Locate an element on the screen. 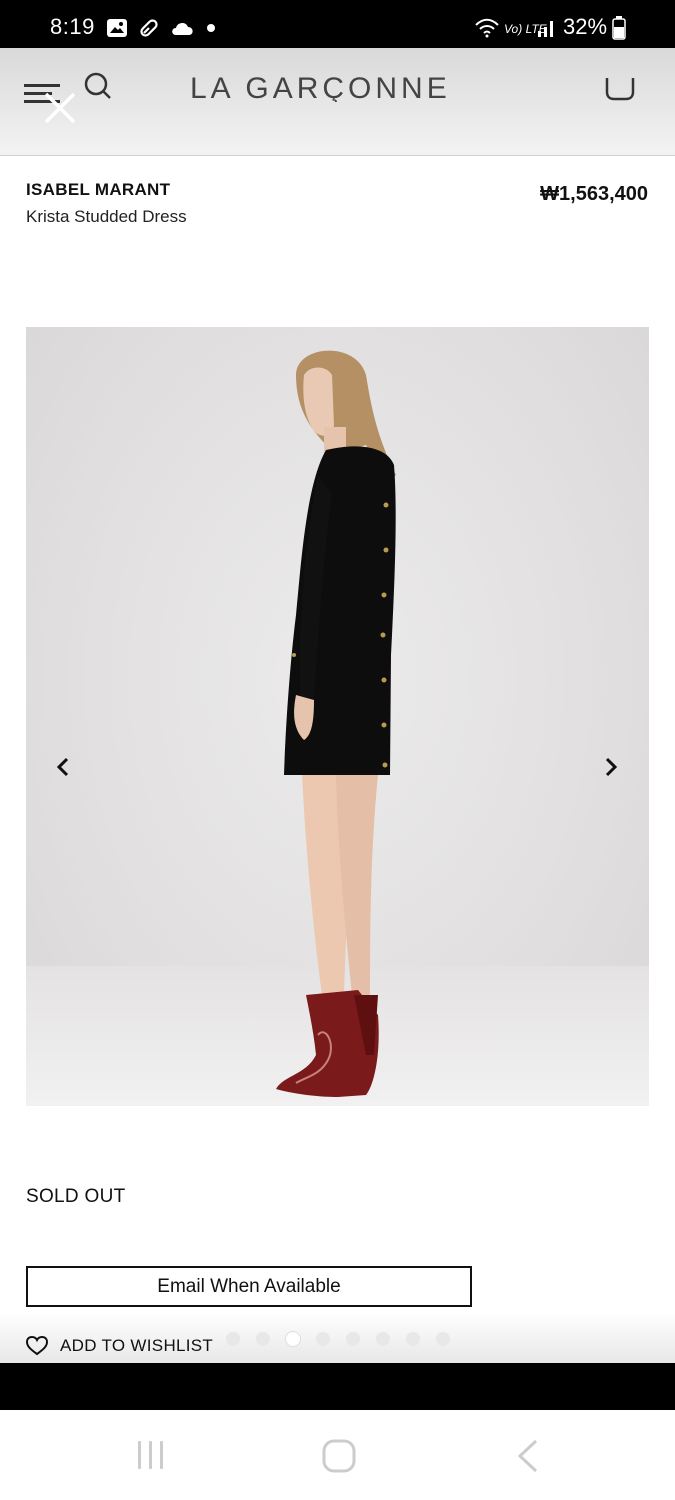 The height and width of the screenshot is (1500, 675). wifi-icon is located at coordinates (487, 28).